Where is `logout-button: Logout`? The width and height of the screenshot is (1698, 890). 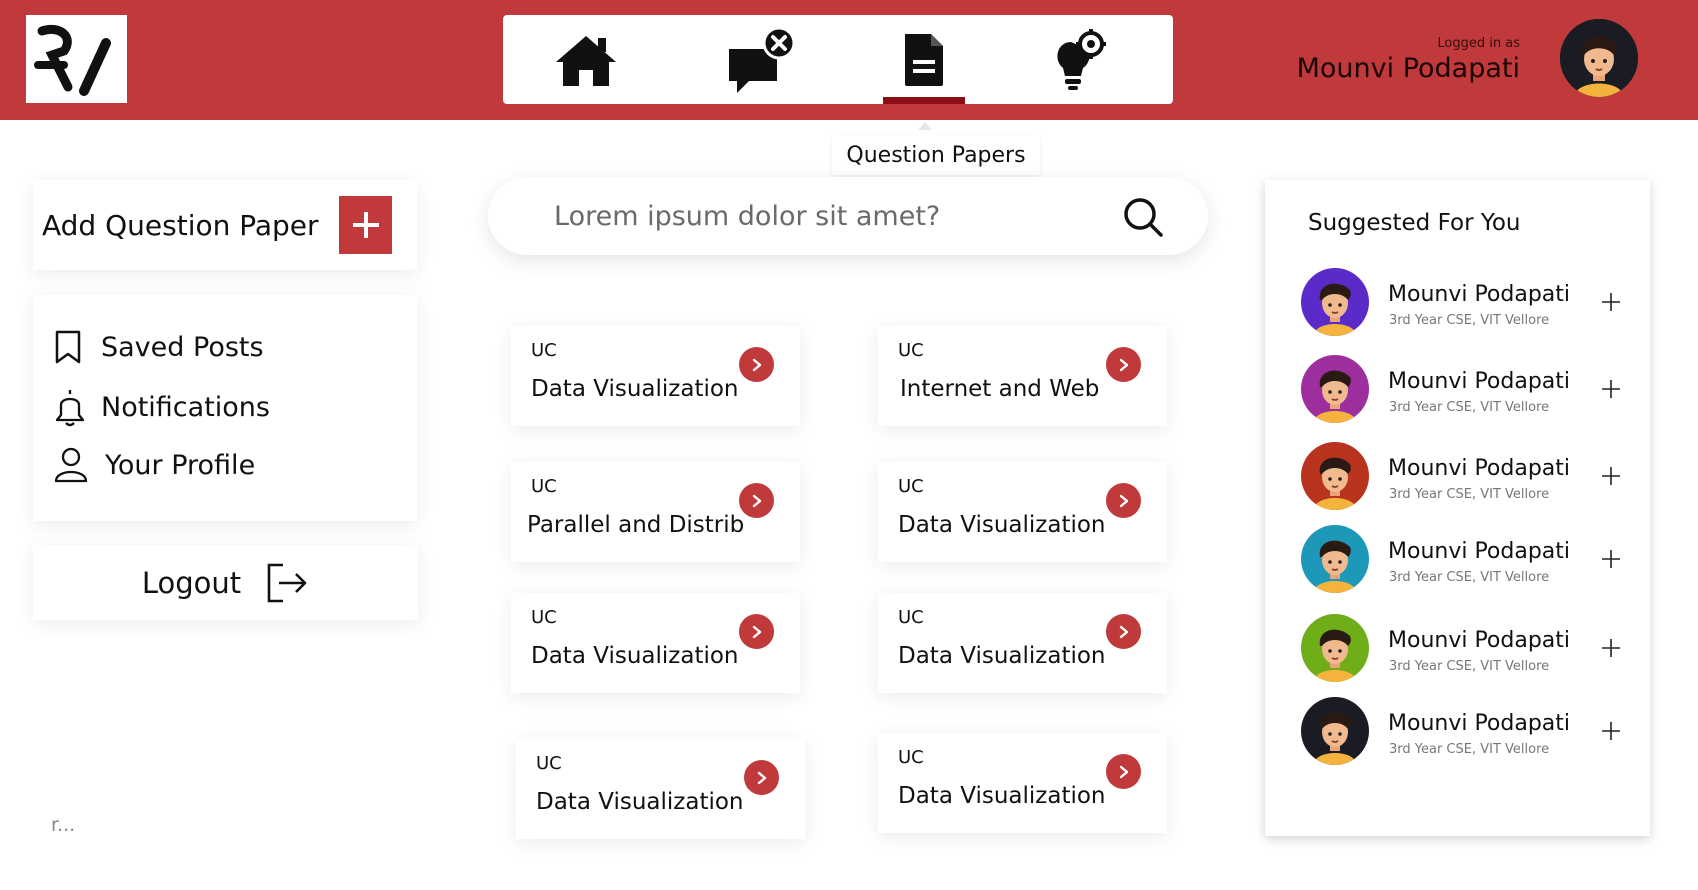
logout-button: Logout is located at coordinates (225, 582).